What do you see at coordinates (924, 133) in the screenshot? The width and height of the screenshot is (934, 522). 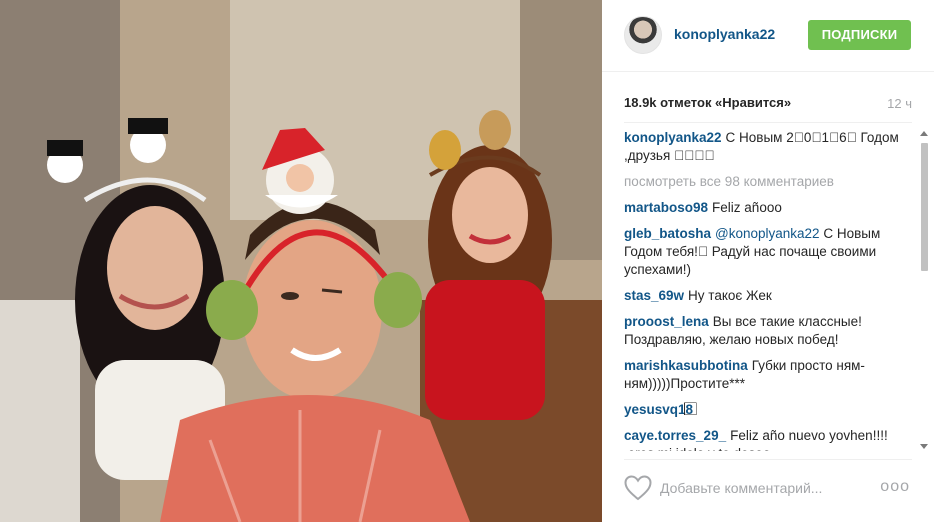 I see `scroll-up-arrow-icon` at bounding box center [924, 133].